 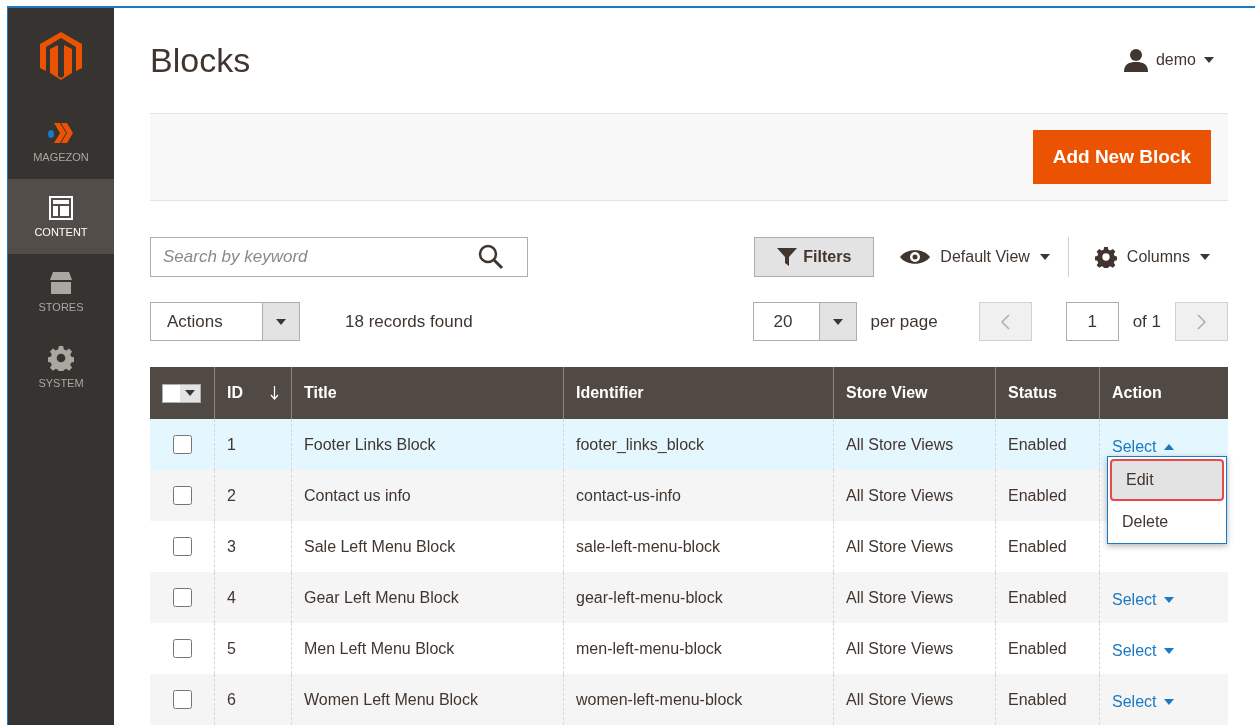 What do you see at coordinates (698, 393) in the screenshot?
I see `column-header: Identifier` at bounding box center [698, 393].